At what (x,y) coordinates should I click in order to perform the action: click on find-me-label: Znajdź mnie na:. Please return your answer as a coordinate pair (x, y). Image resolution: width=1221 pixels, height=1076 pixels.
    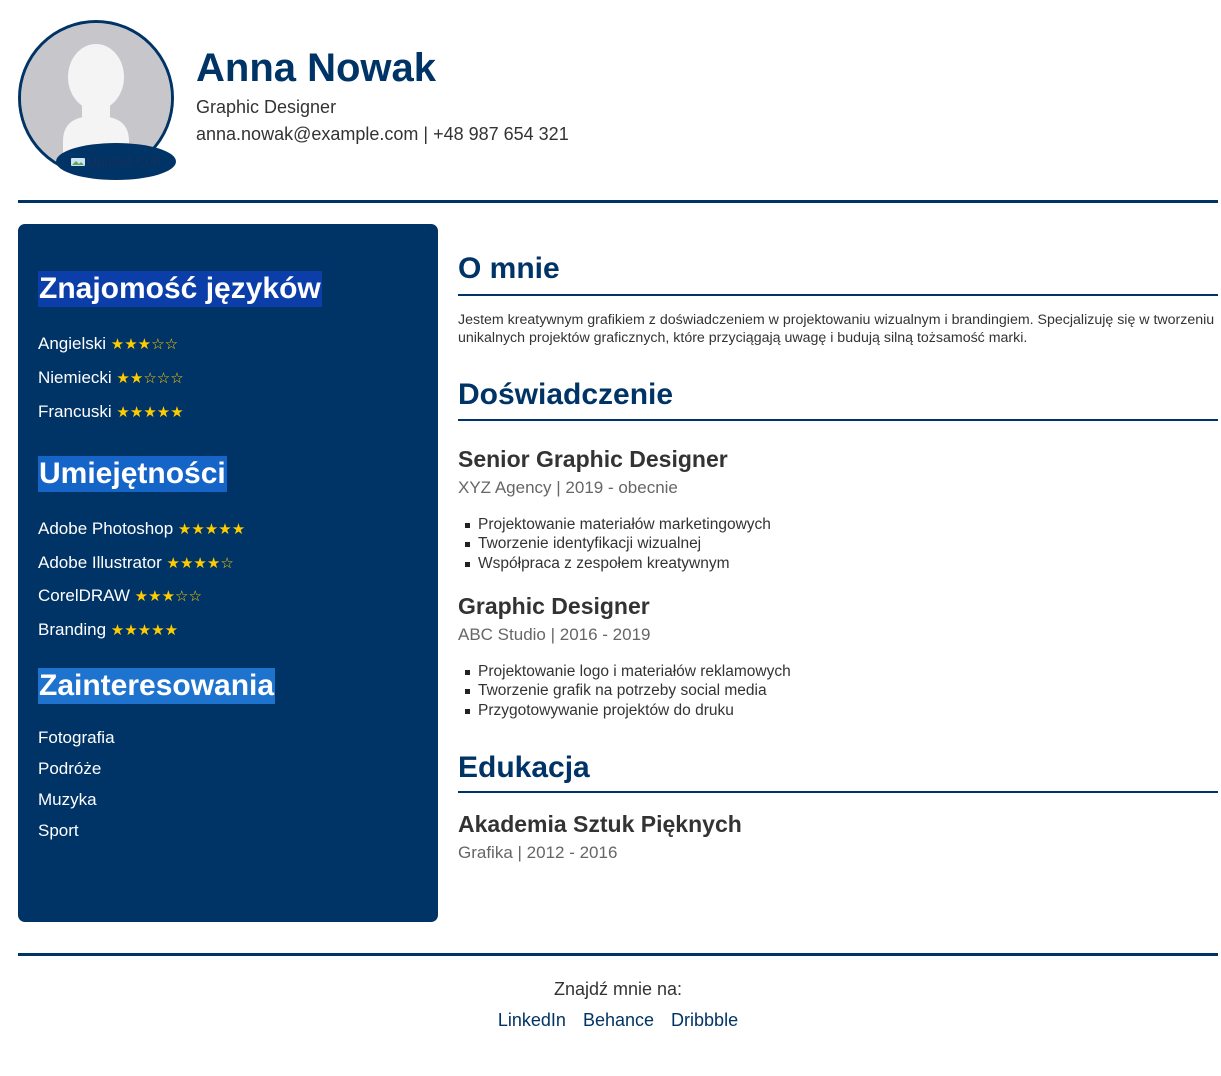
    Looking at the image, I should click on (618, 989).